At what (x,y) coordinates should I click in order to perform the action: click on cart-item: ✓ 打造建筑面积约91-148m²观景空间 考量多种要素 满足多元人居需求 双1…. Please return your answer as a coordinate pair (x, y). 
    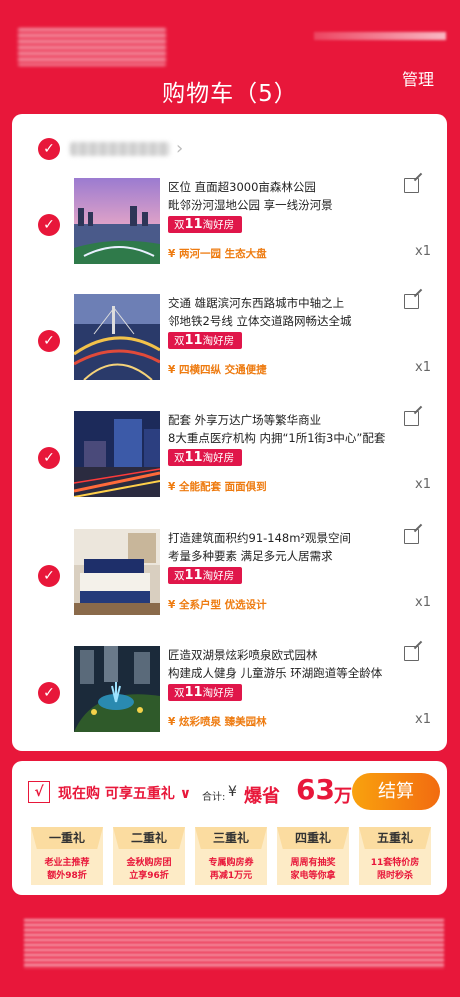
    Looking at the image, I should click on (229, 579).